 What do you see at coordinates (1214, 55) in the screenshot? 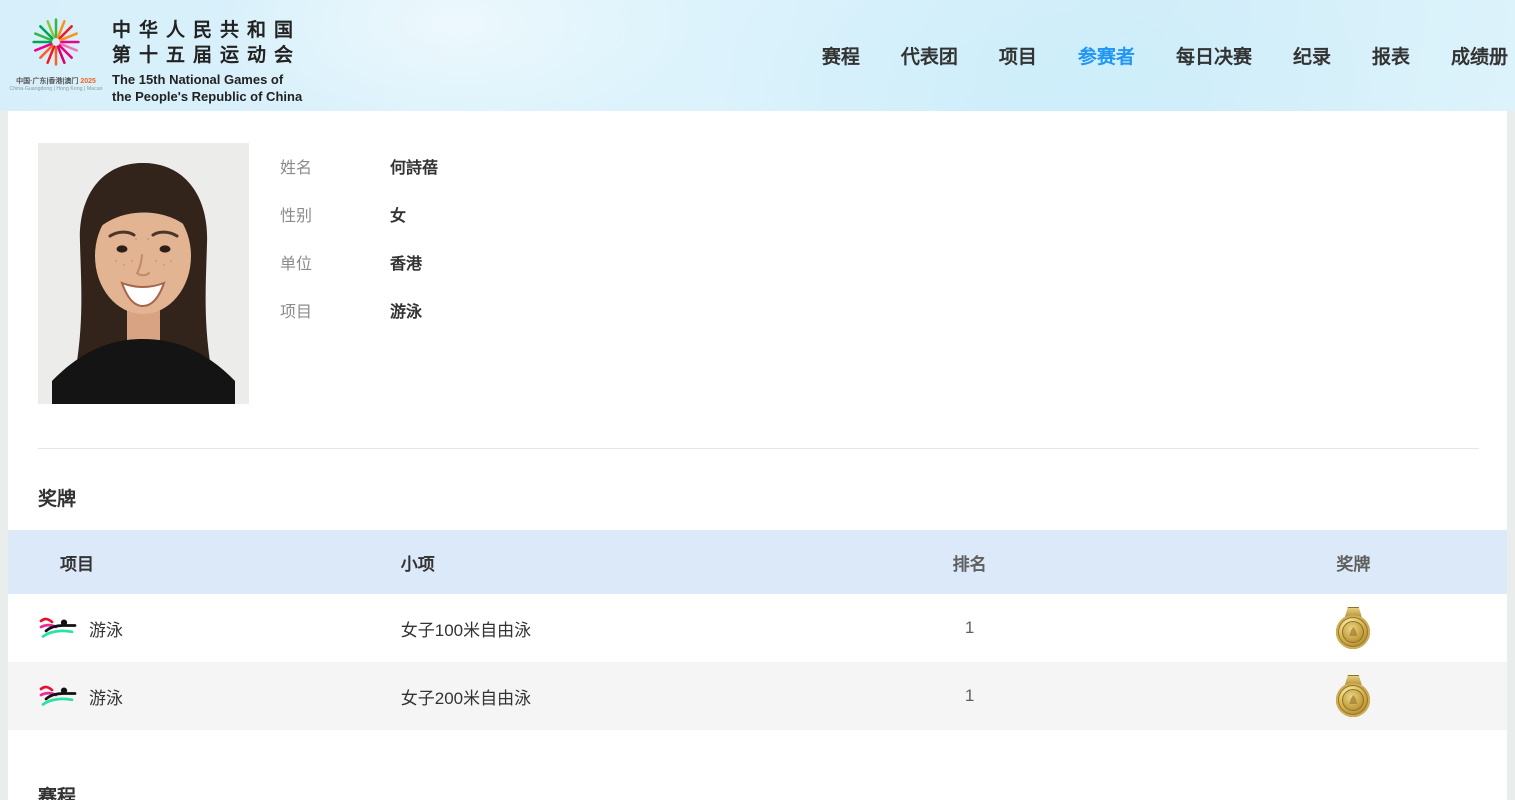
I see `nav-item-daily-finals: 每日决赛` at bounding box center [1214, 55].